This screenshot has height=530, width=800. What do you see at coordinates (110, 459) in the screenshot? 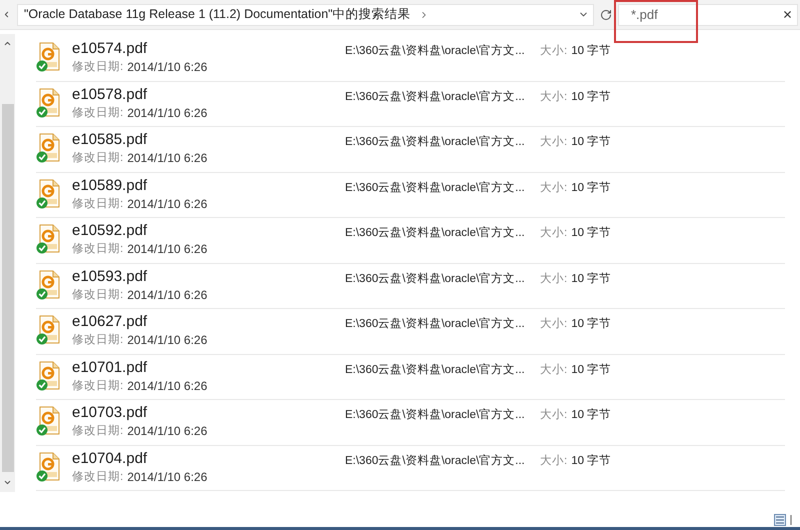
I see `file-name: e10704.pdf` at bounding box center [110, 459].